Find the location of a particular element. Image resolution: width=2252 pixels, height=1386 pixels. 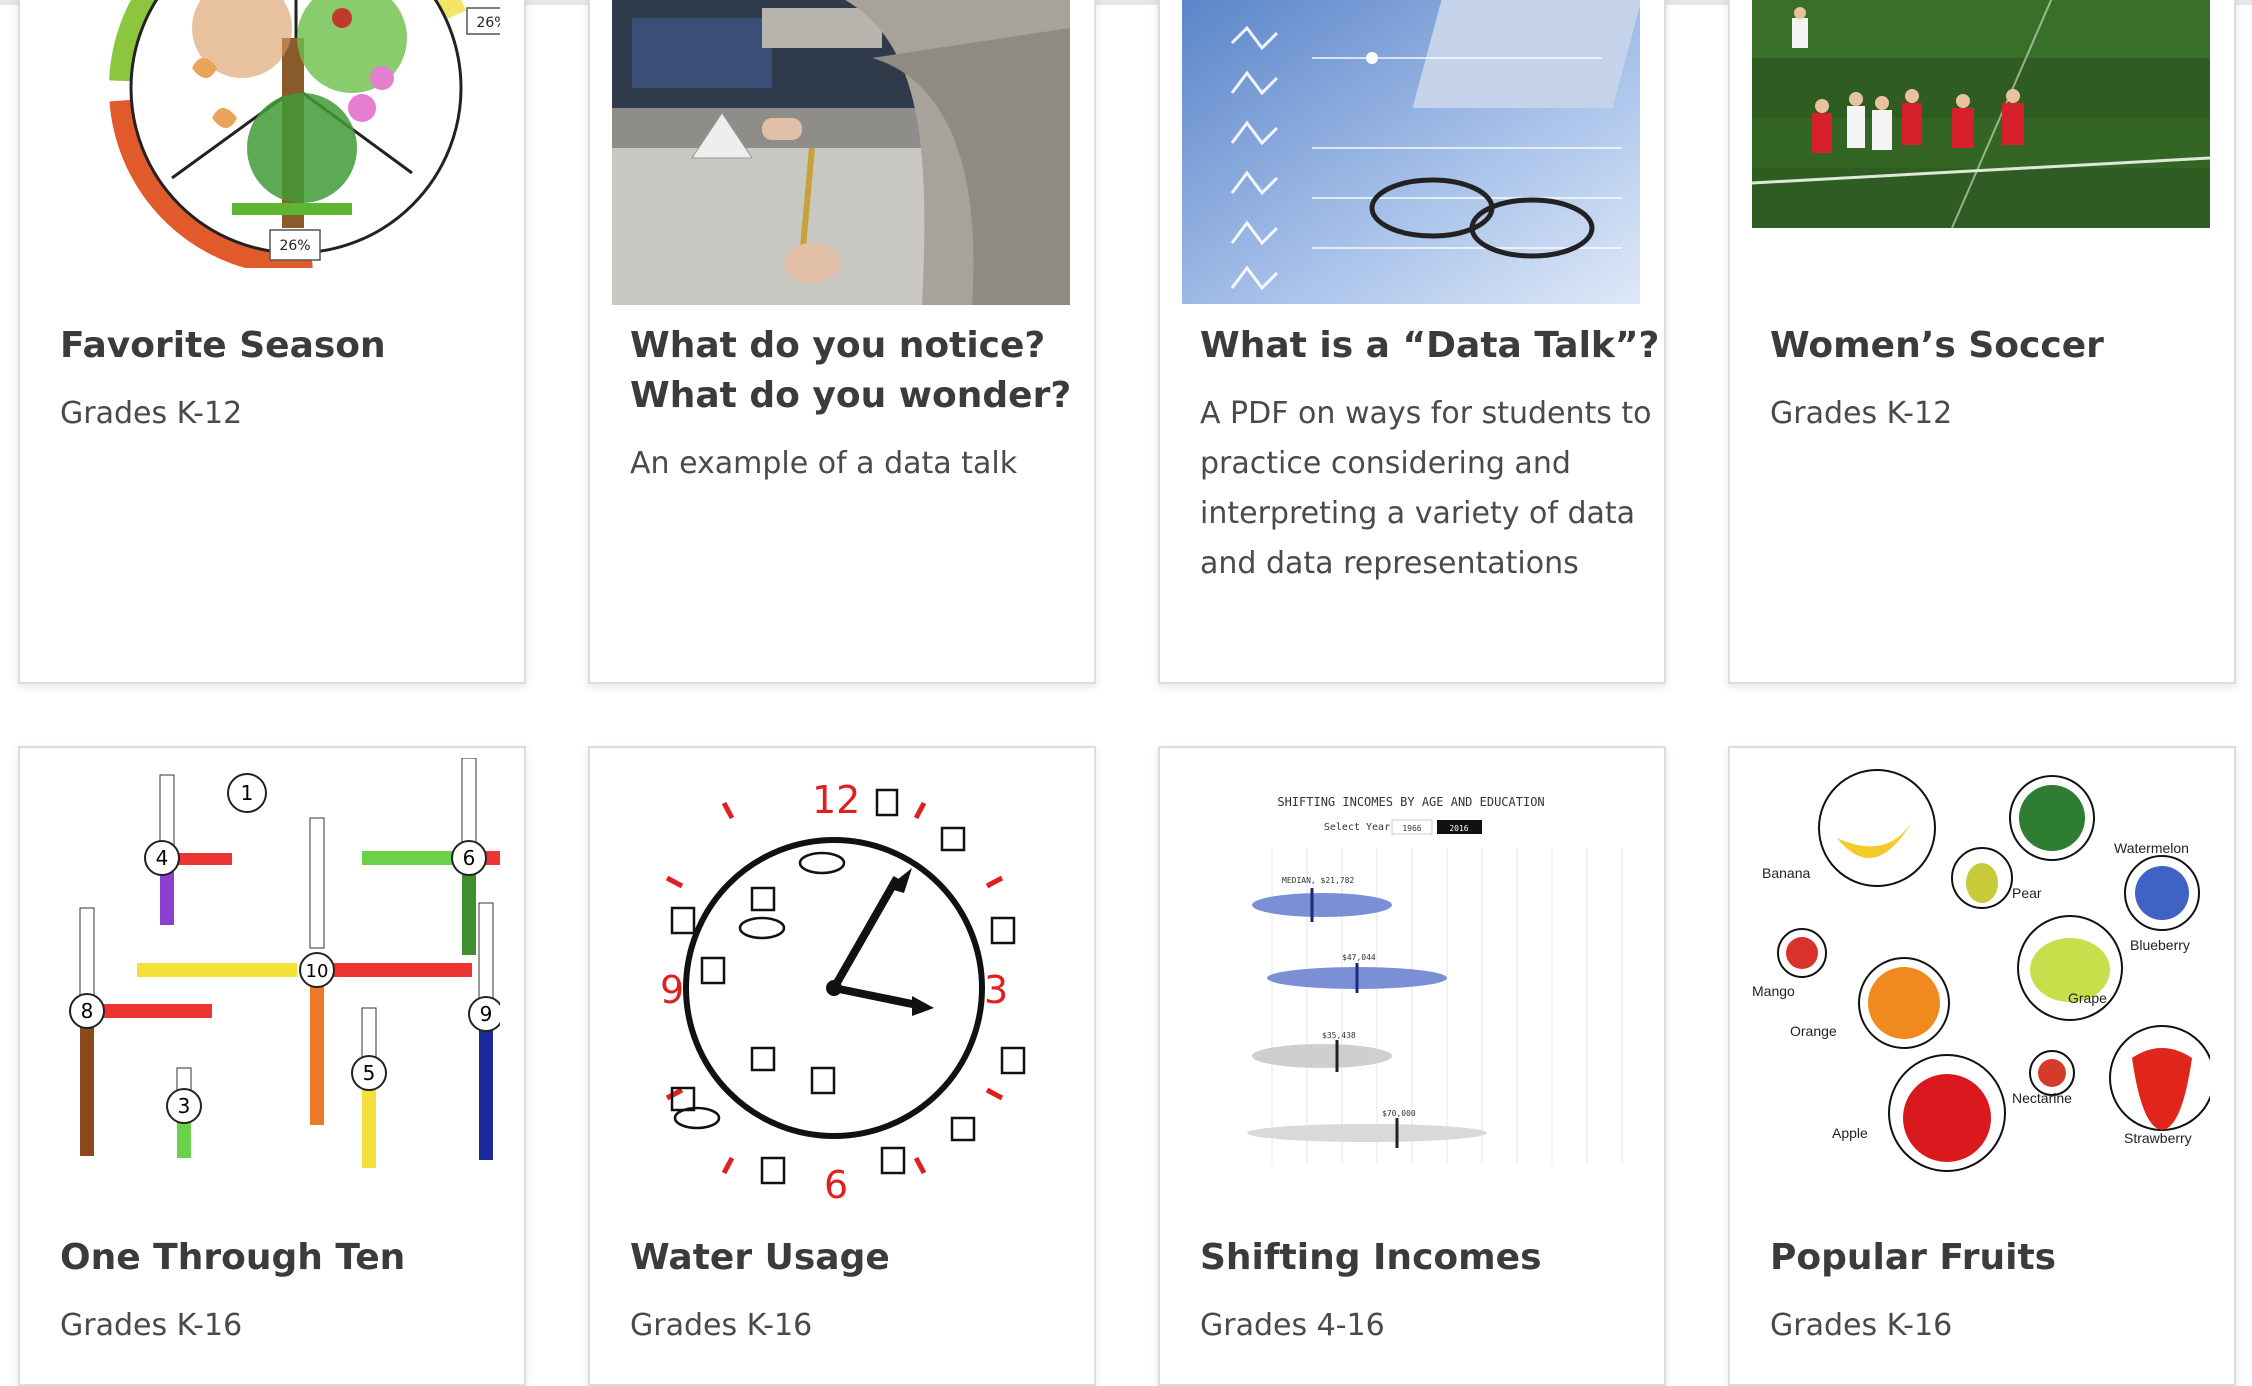

year-1966: 1966 is located at coordinates (1411, 828).